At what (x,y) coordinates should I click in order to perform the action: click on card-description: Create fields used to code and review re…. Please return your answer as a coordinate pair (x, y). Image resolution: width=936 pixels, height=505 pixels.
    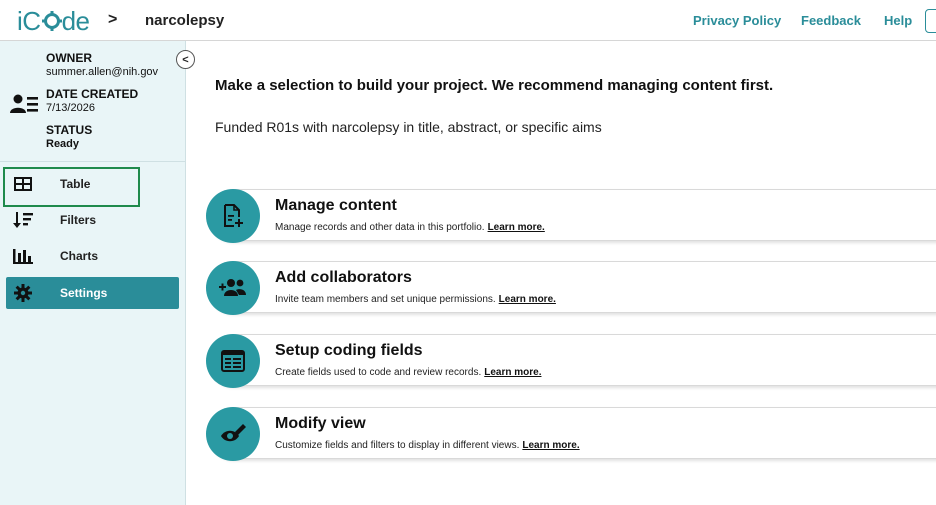
    Looking at the image, I should click on (408, 372).